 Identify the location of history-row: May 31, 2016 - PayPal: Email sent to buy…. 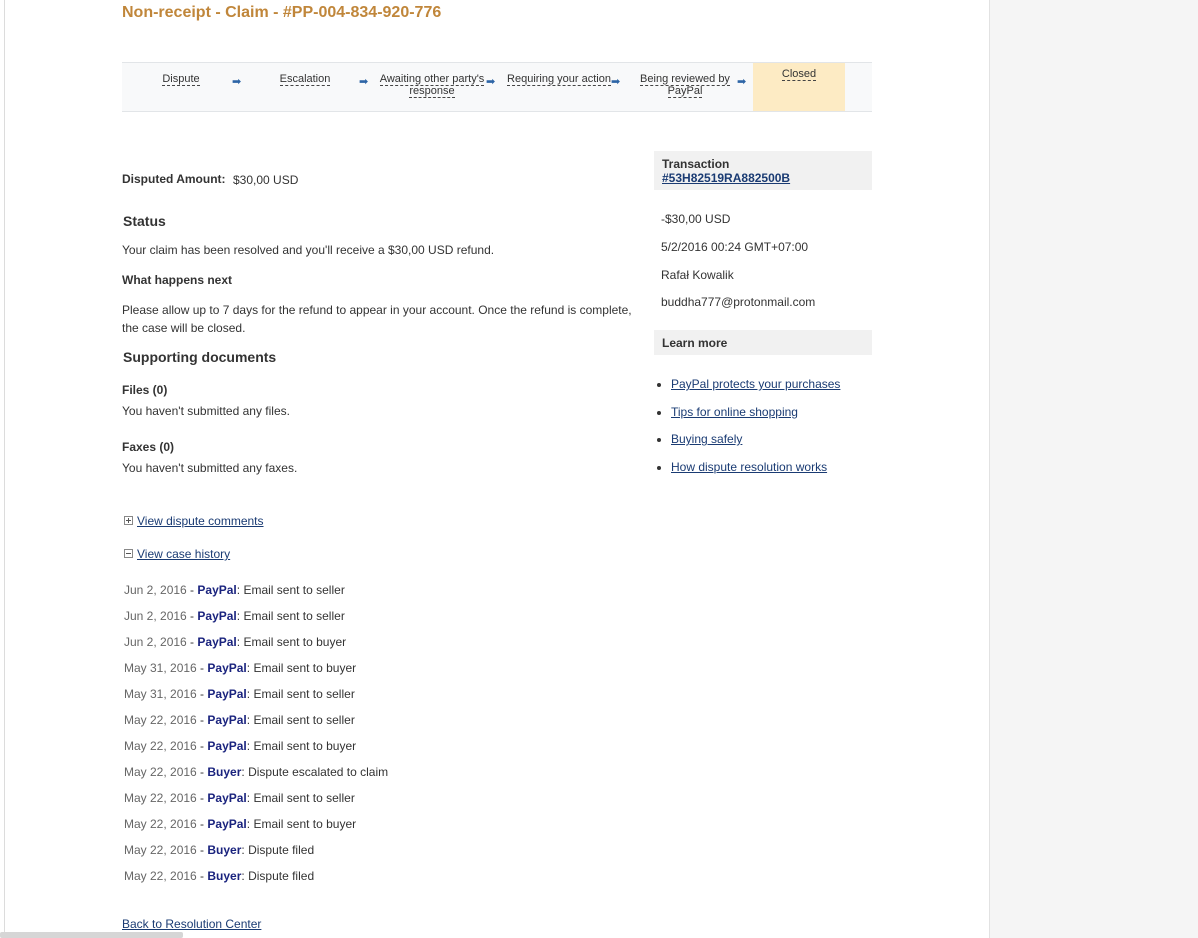
(240, 668).